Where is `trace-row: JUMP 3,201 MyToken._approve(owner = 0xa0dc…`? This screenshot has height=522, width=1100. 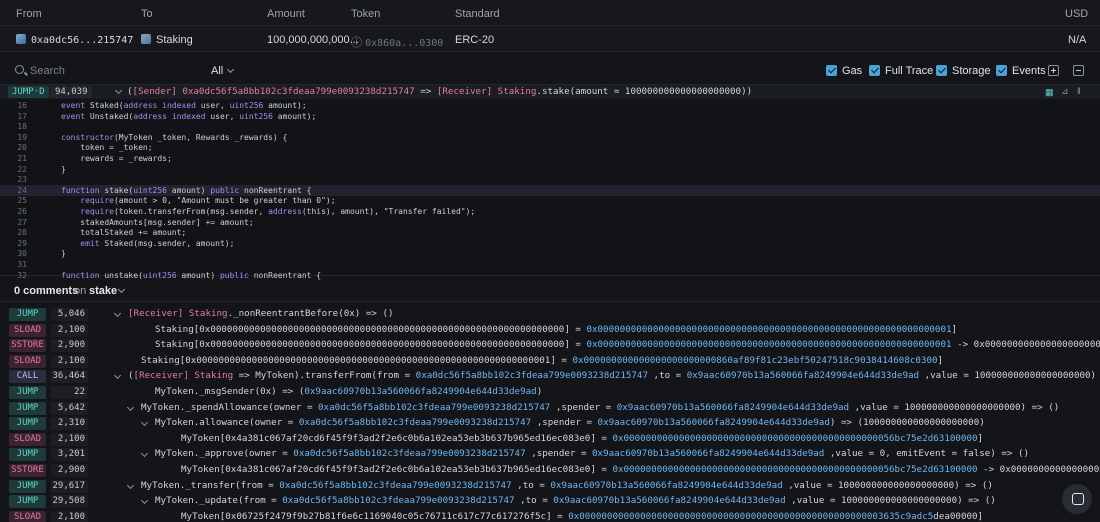
trace-row: JUMP 3,201 MyToken._approve(owner = 0xa0dc… is located at coordinates (550, 454).